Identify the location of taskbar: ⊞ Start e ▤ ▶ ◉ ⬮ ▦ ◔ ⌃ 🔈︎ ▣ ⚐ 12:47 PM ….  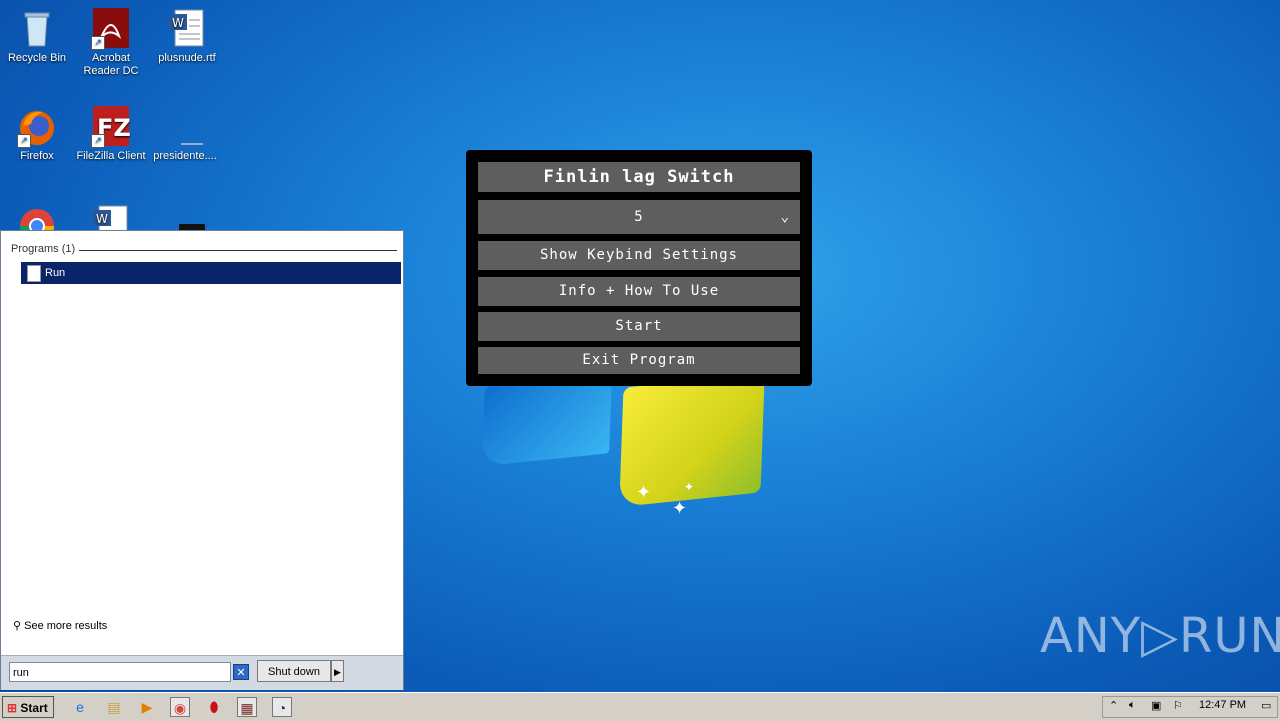
(640, 706).